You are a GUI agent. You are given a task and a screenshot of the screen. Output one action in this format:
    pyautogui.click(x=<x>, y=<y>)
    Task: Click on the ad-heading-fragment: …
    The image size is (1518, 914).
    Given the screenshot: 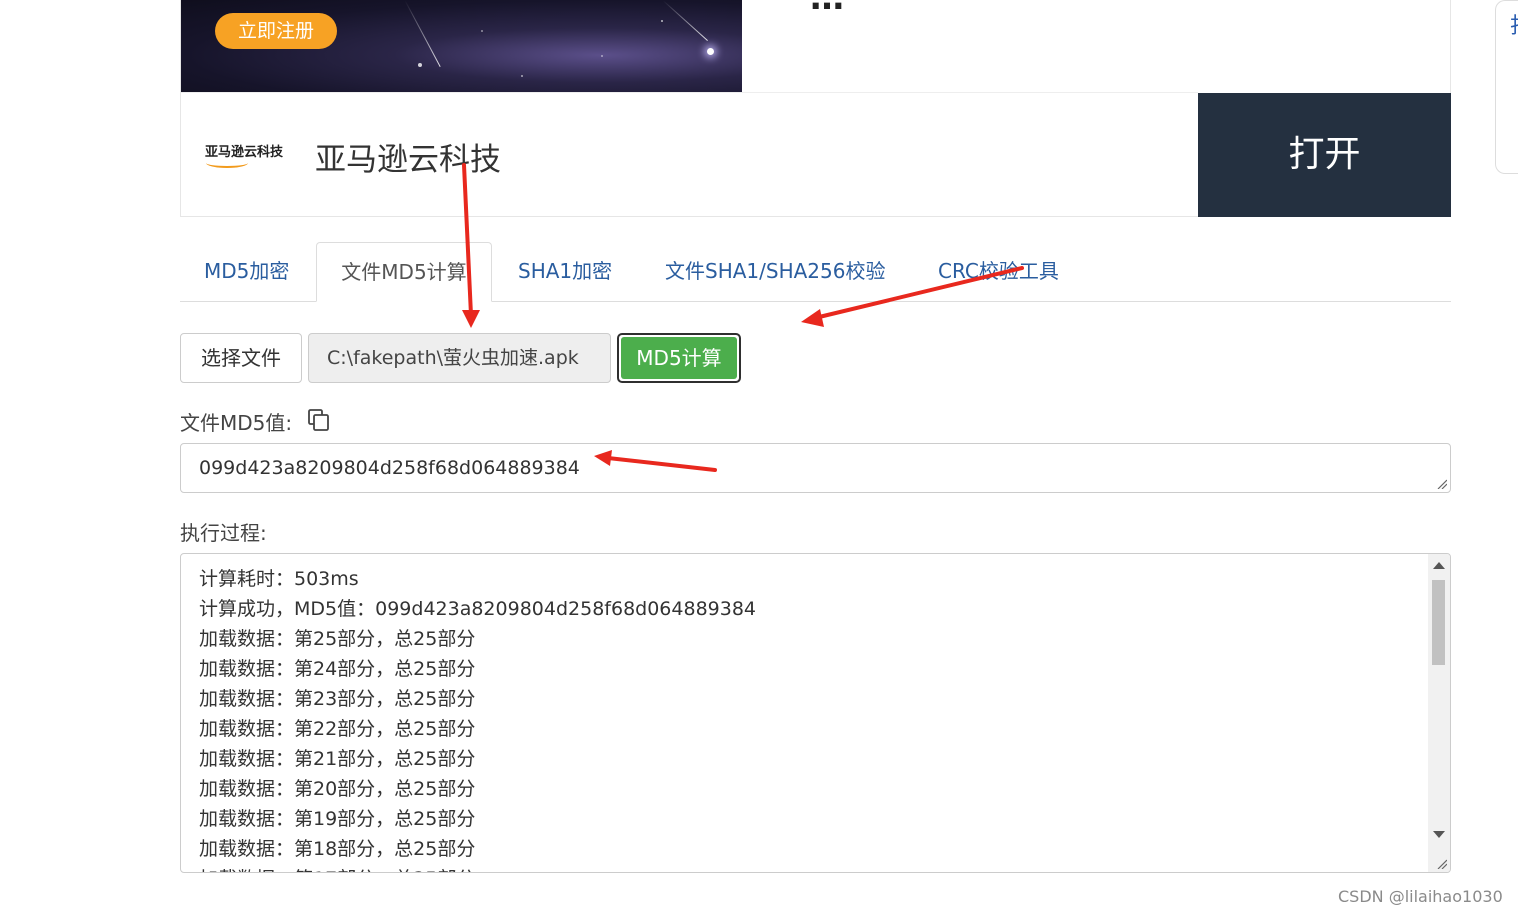 What is the action you would take?
    pyautogui.click(x=827, y=9)
    